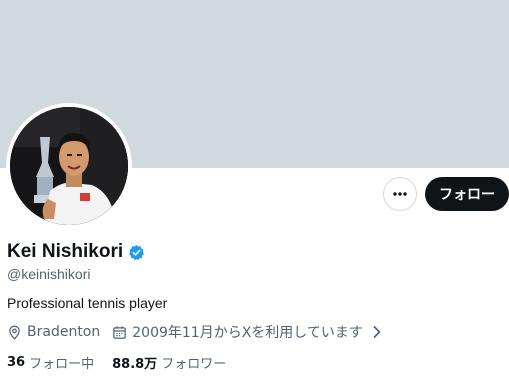  What do you see at coordinates (135, 364) in the screenshot?
I see `followers-count: 88.8万` at bounding box center [135, 364].